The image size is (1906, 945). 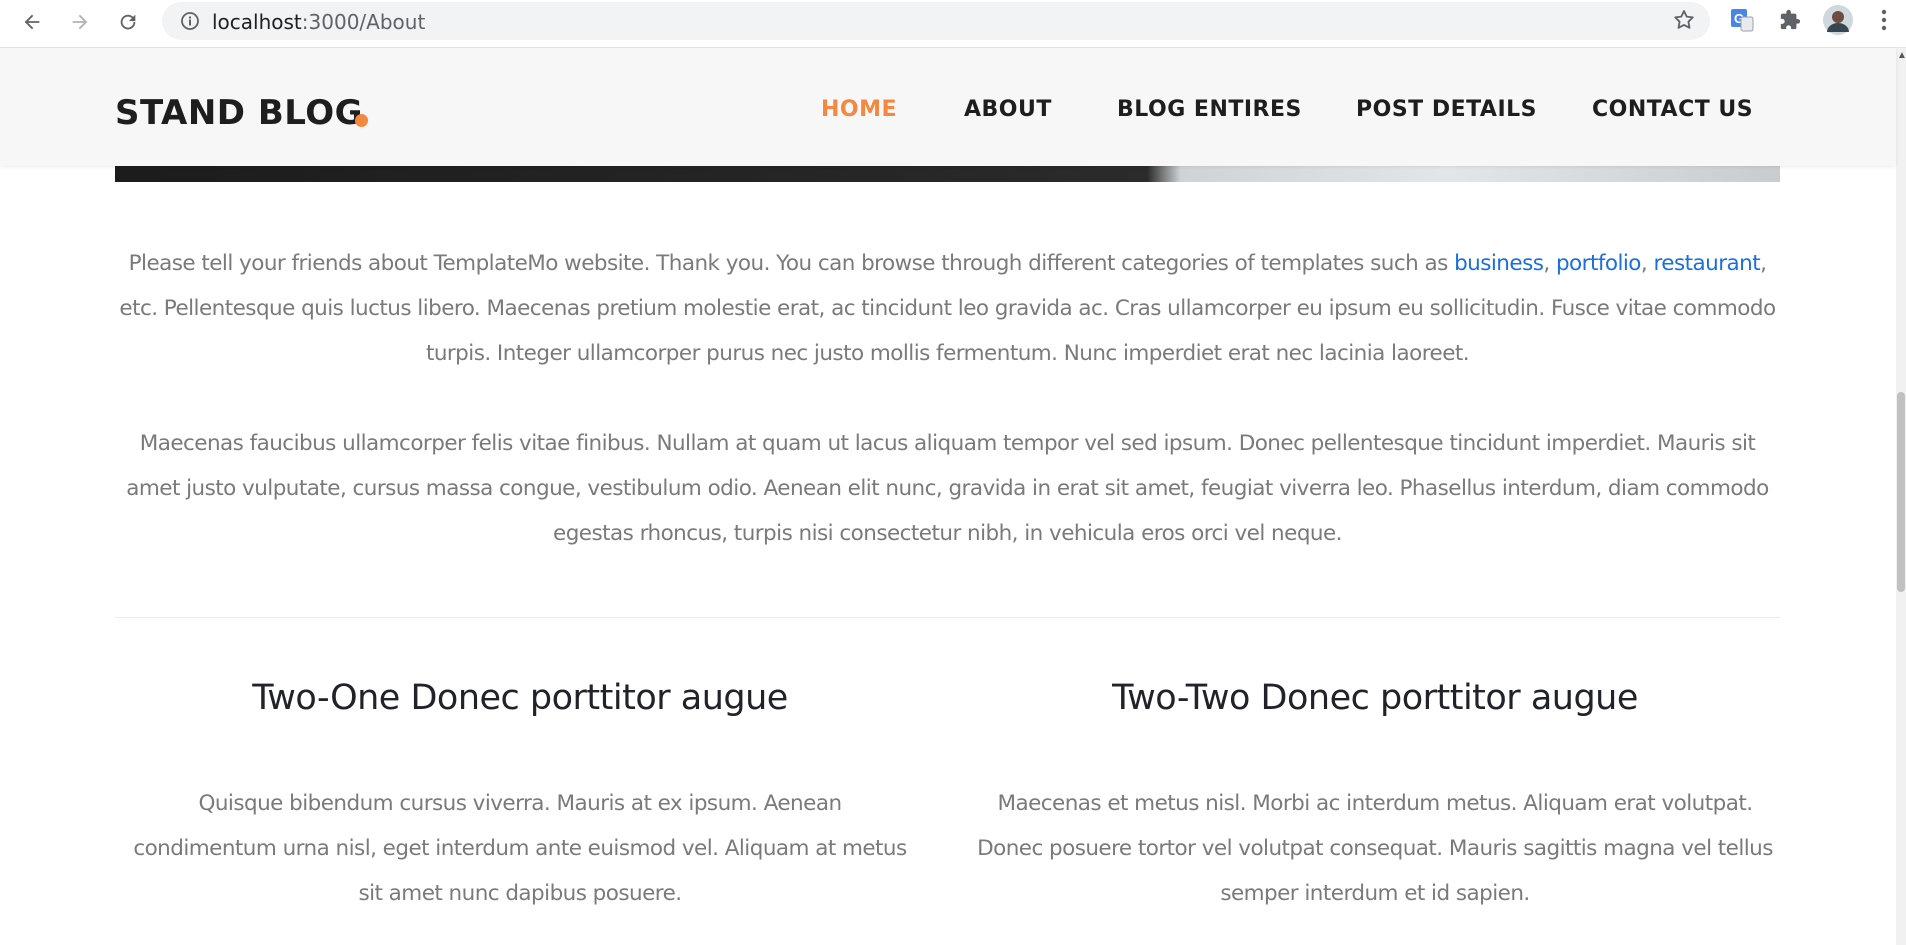 I want to click on logo-dot, so click(x=361, y=120).